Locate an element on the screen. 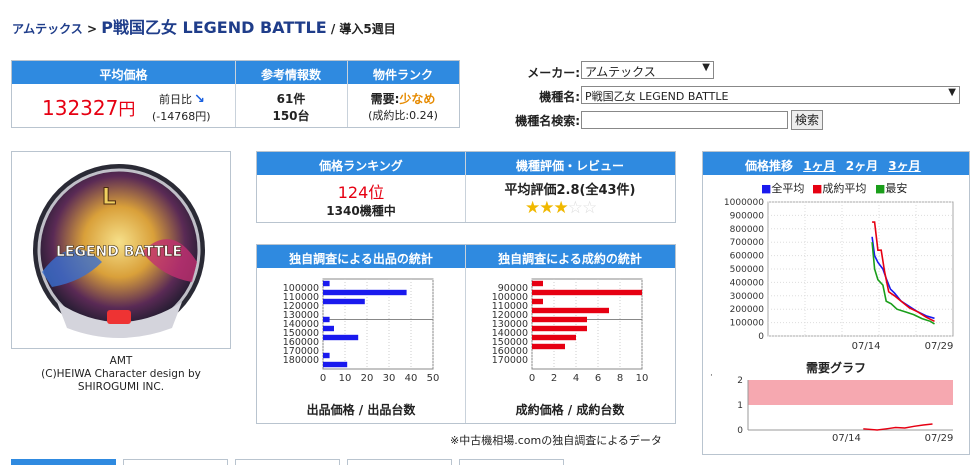  trend-tabs: 価格推移 1ヶ月 2ヶ月 3ヶ月 is located at coordinates (833, 165).